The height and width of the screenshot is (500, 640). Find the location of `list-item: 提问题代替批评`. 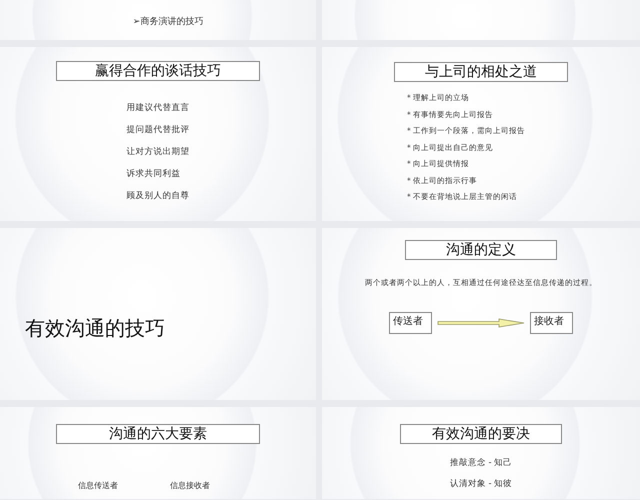

list-item: 提问题代替批评 is located at coordinates (158, 130).